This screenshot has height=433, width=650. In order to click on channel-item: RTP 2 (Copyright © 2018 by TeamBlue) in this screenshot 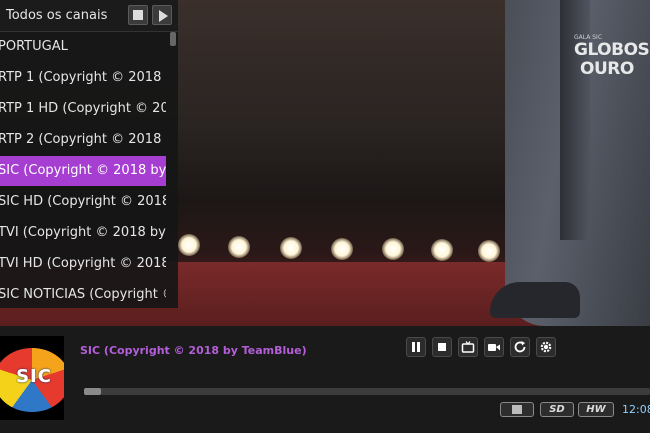, I will do `click(83, 140)`.